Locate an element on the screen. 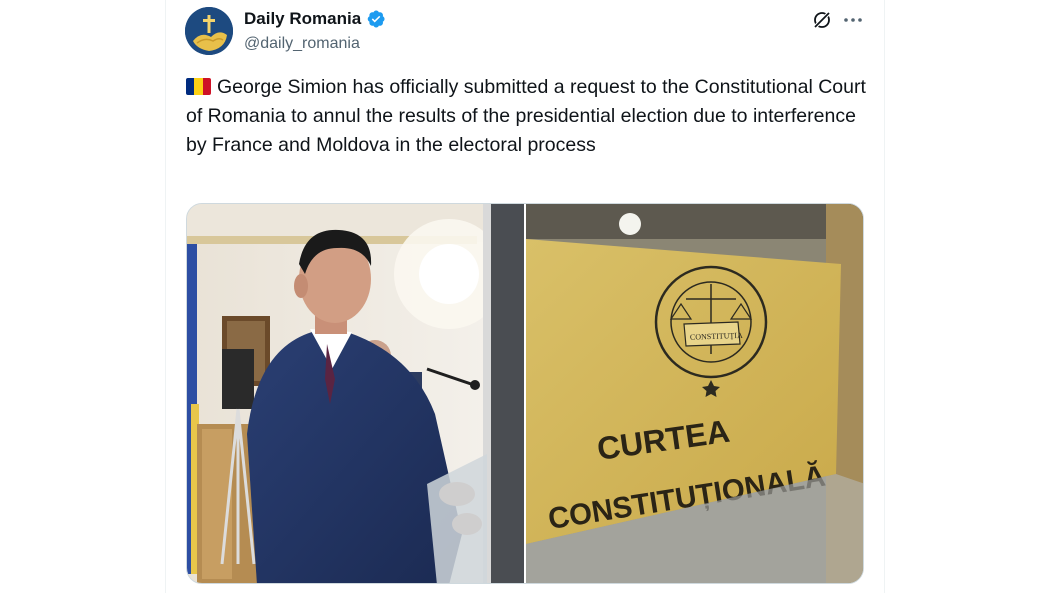 This screenshot has height=593, width=1050. verified-badge-icon is located at coordinates (376, 19).